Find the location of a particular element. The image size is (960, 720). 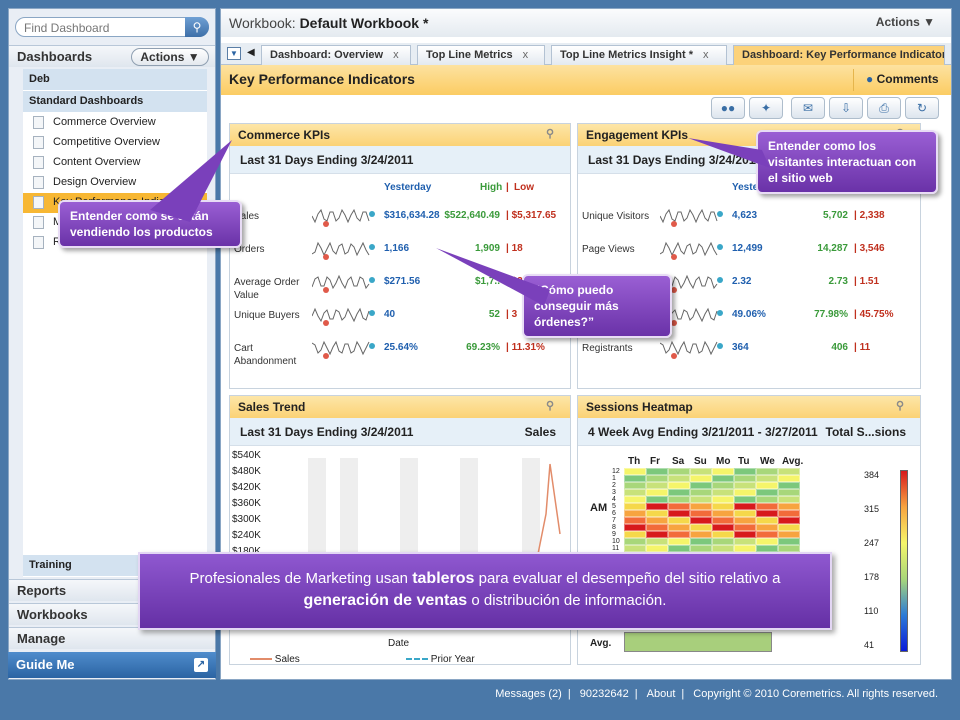

heatmap-color-scale is located at coordinates (904, 561).